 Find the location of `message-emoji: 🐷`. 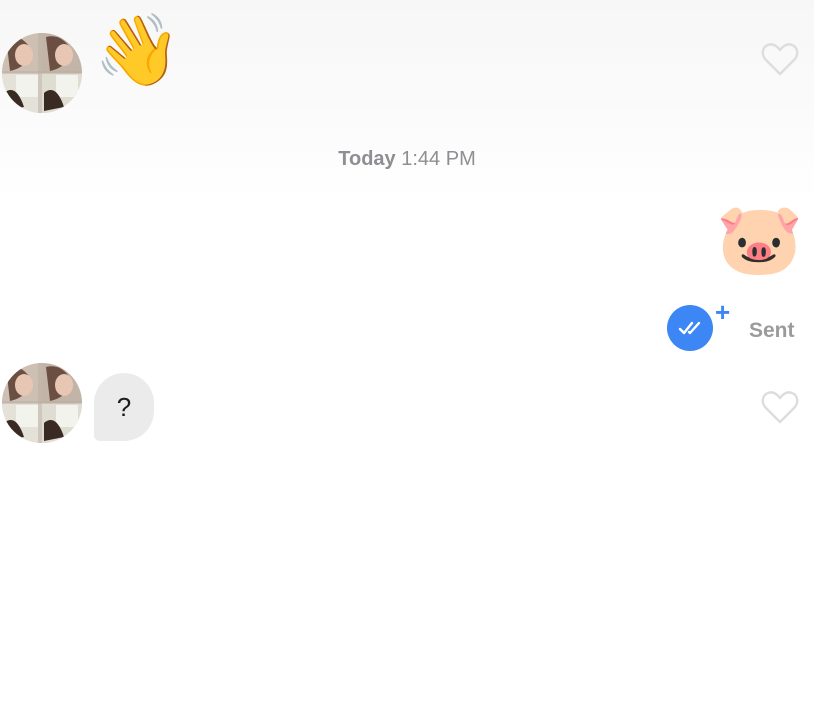

message-emoji: 🐷 is located at coordinates (759, 239).